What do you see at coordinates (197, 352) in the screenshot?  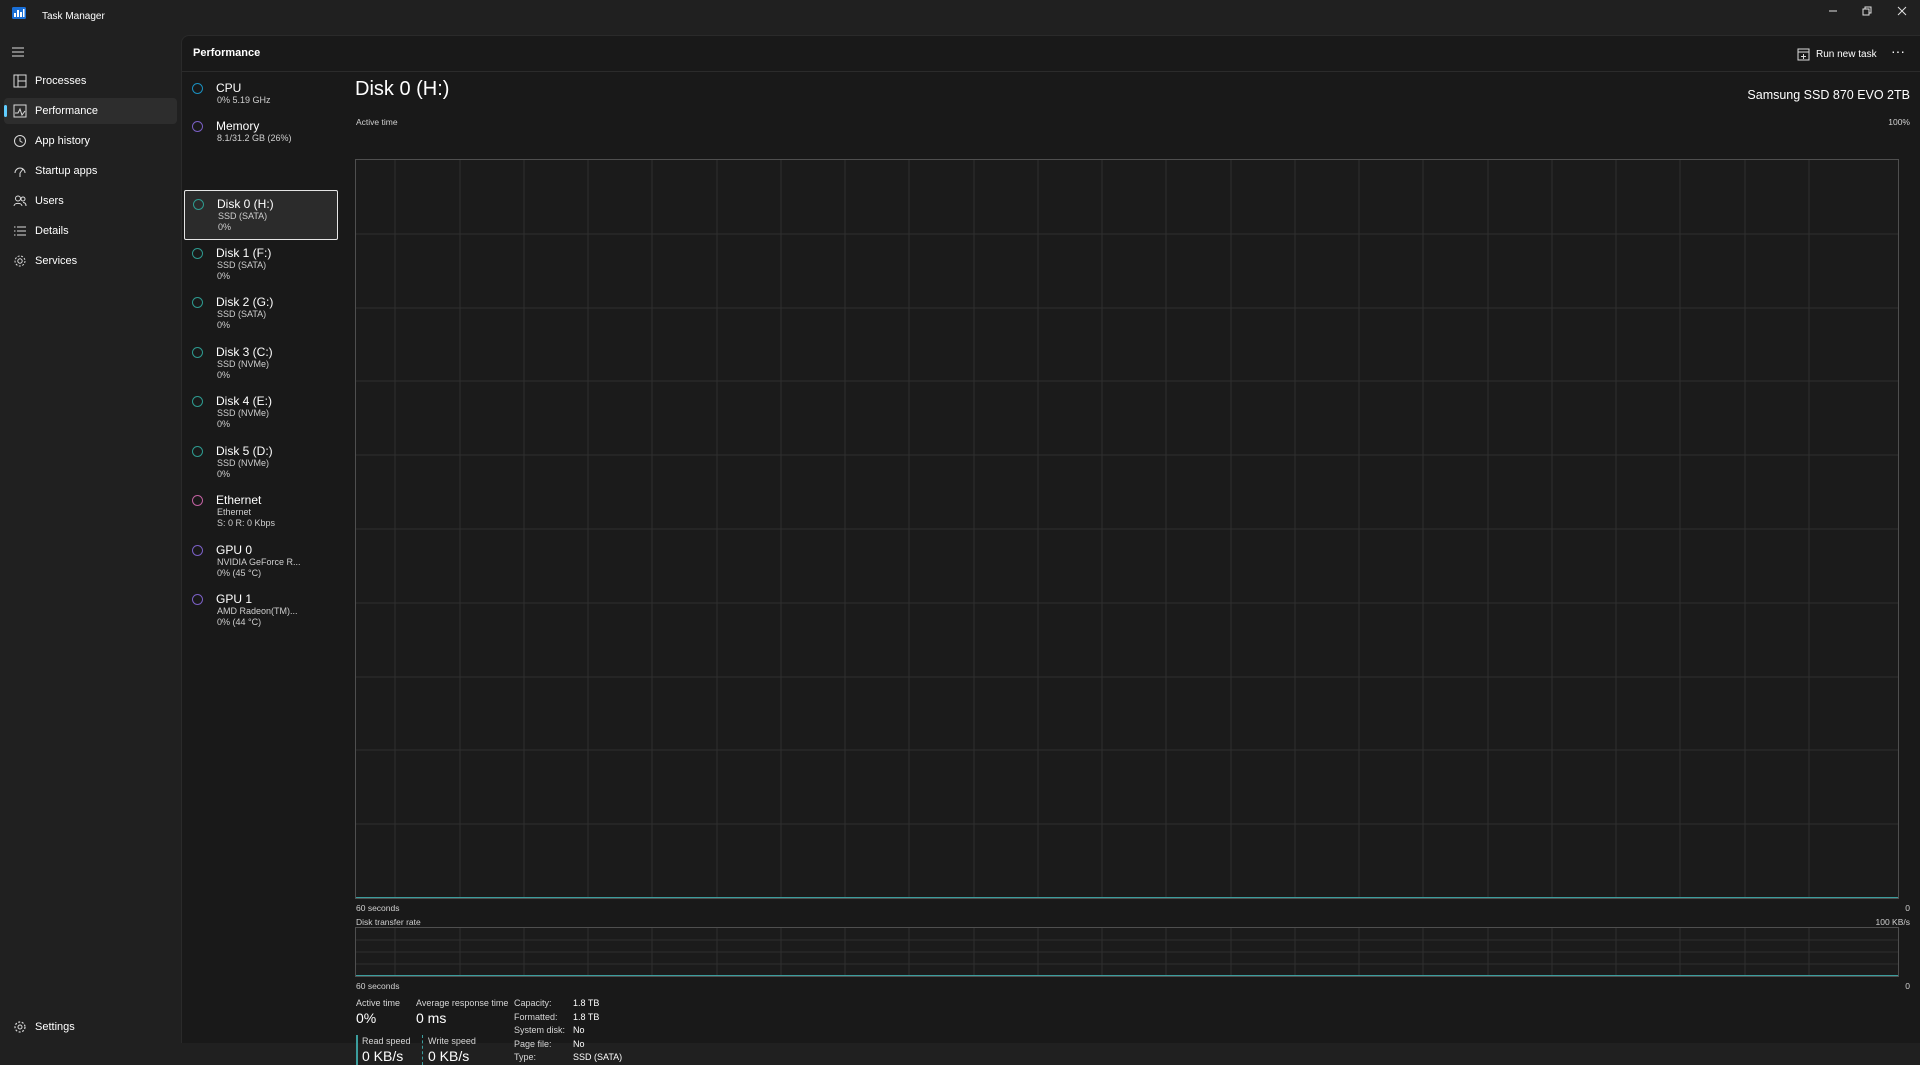 I see `disk-3-status-dot` at bounding box center [197, 352].